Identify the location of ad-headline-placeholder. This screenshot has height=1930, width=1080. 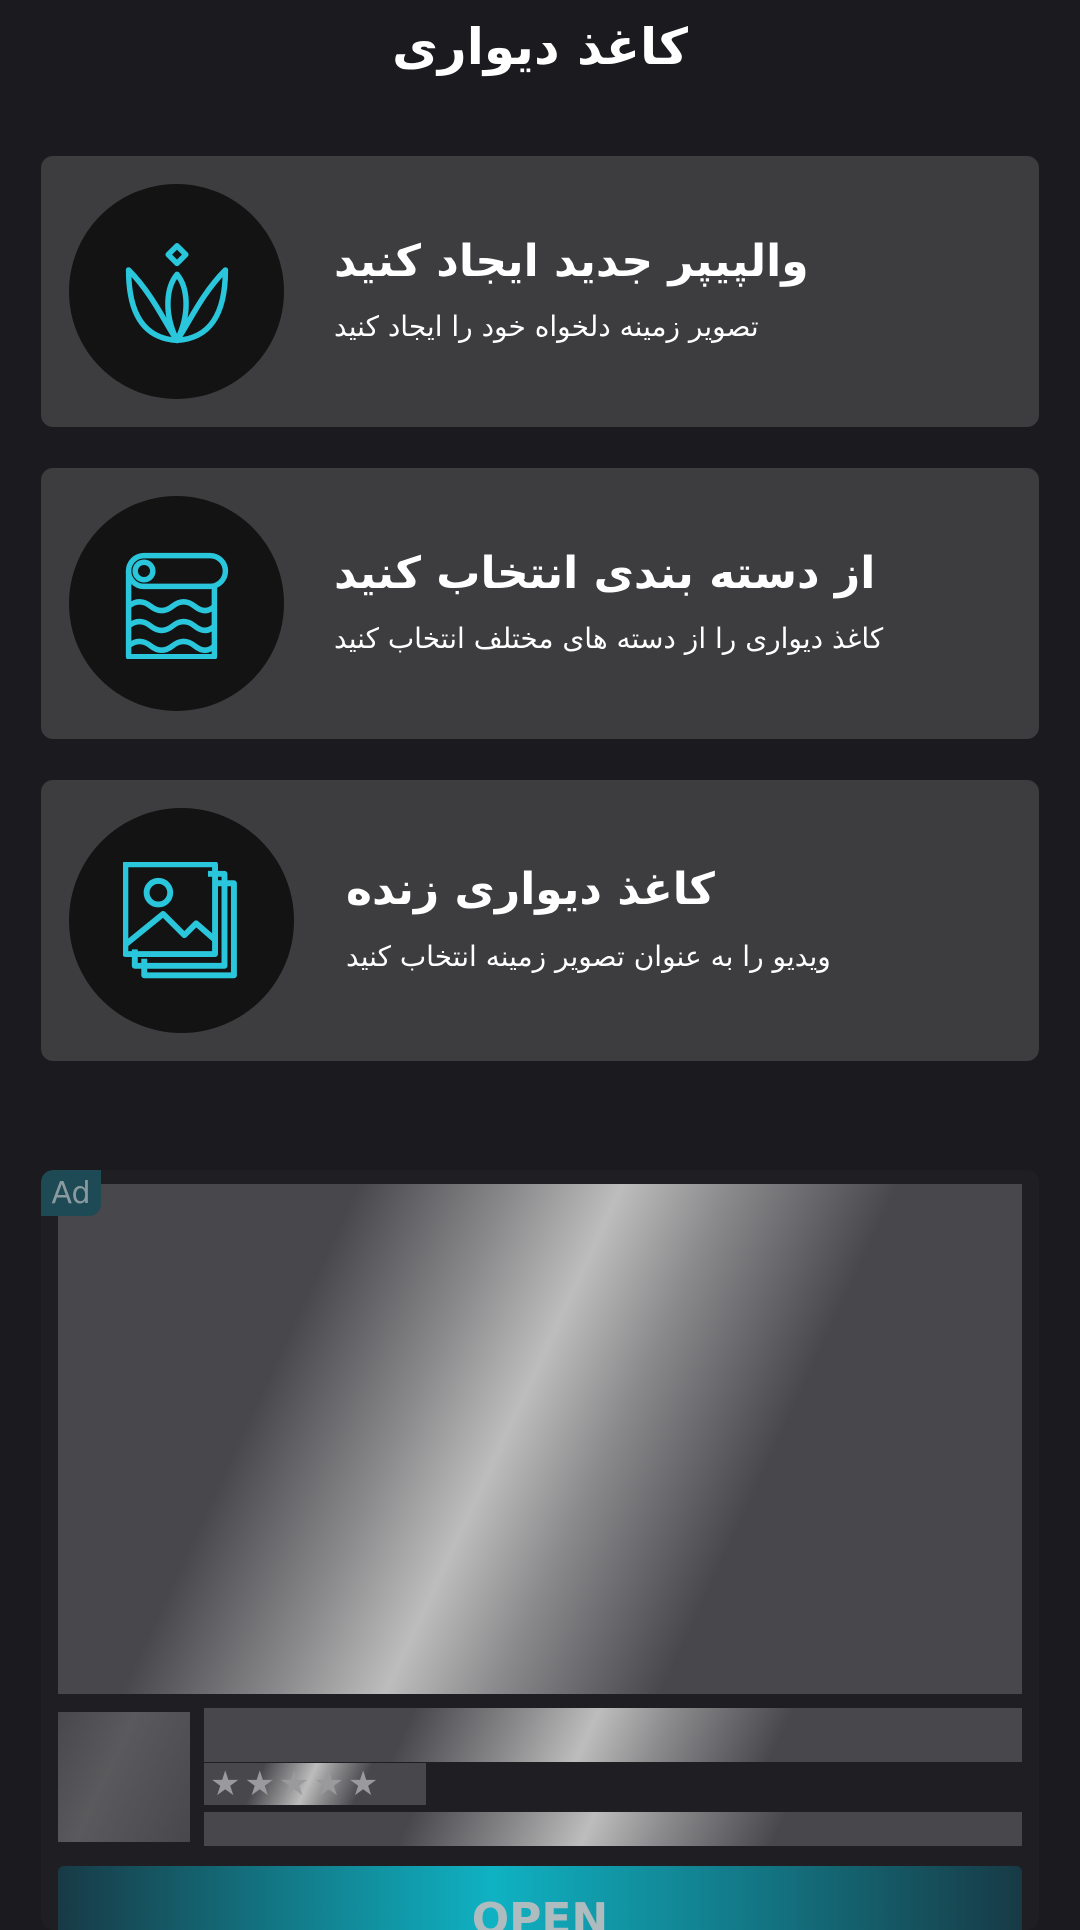
(613, 1735).